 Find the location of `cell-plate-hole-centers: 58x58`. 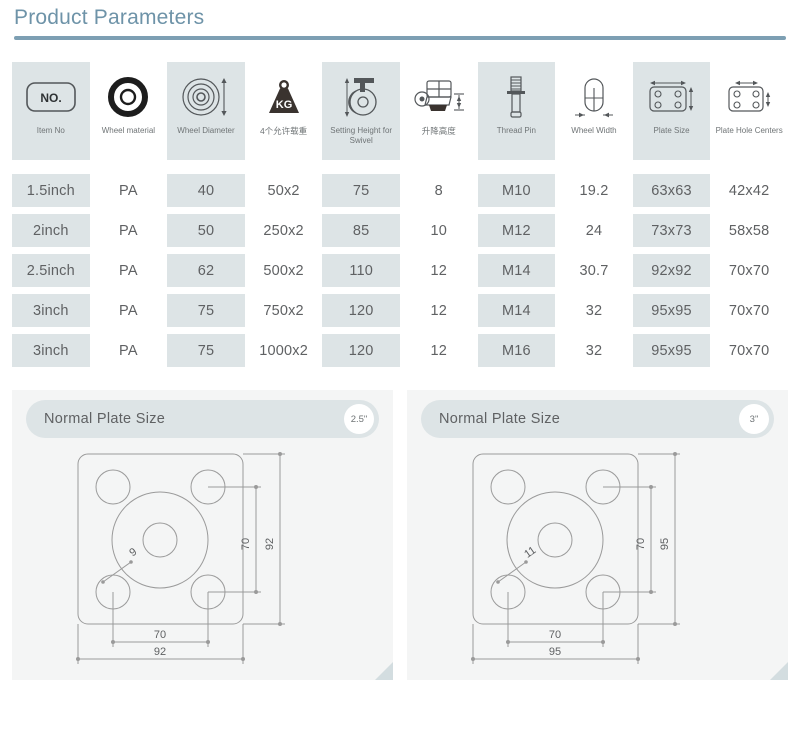

cell-plate-hole-centers: 58x58 is located at coordinates (749, 230).